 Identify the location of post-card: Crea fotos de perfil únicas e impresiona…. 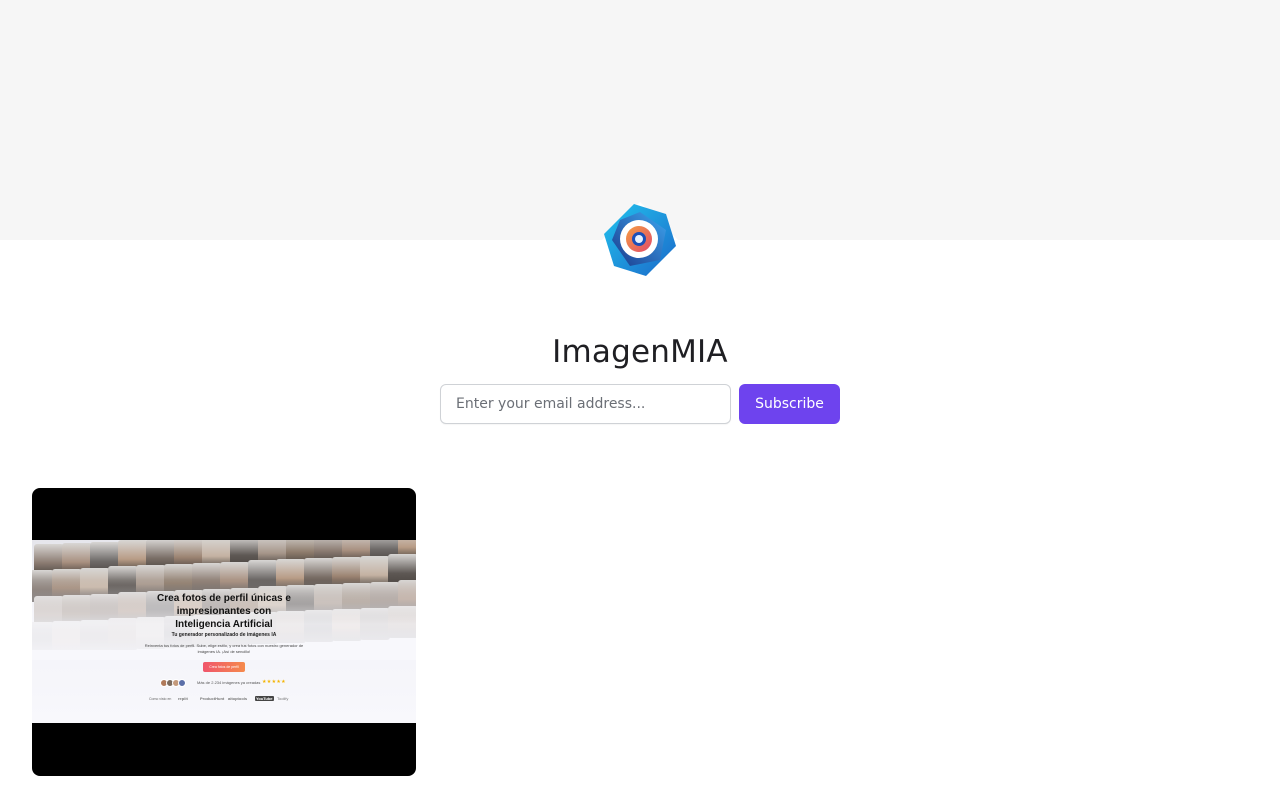
(224, 632).